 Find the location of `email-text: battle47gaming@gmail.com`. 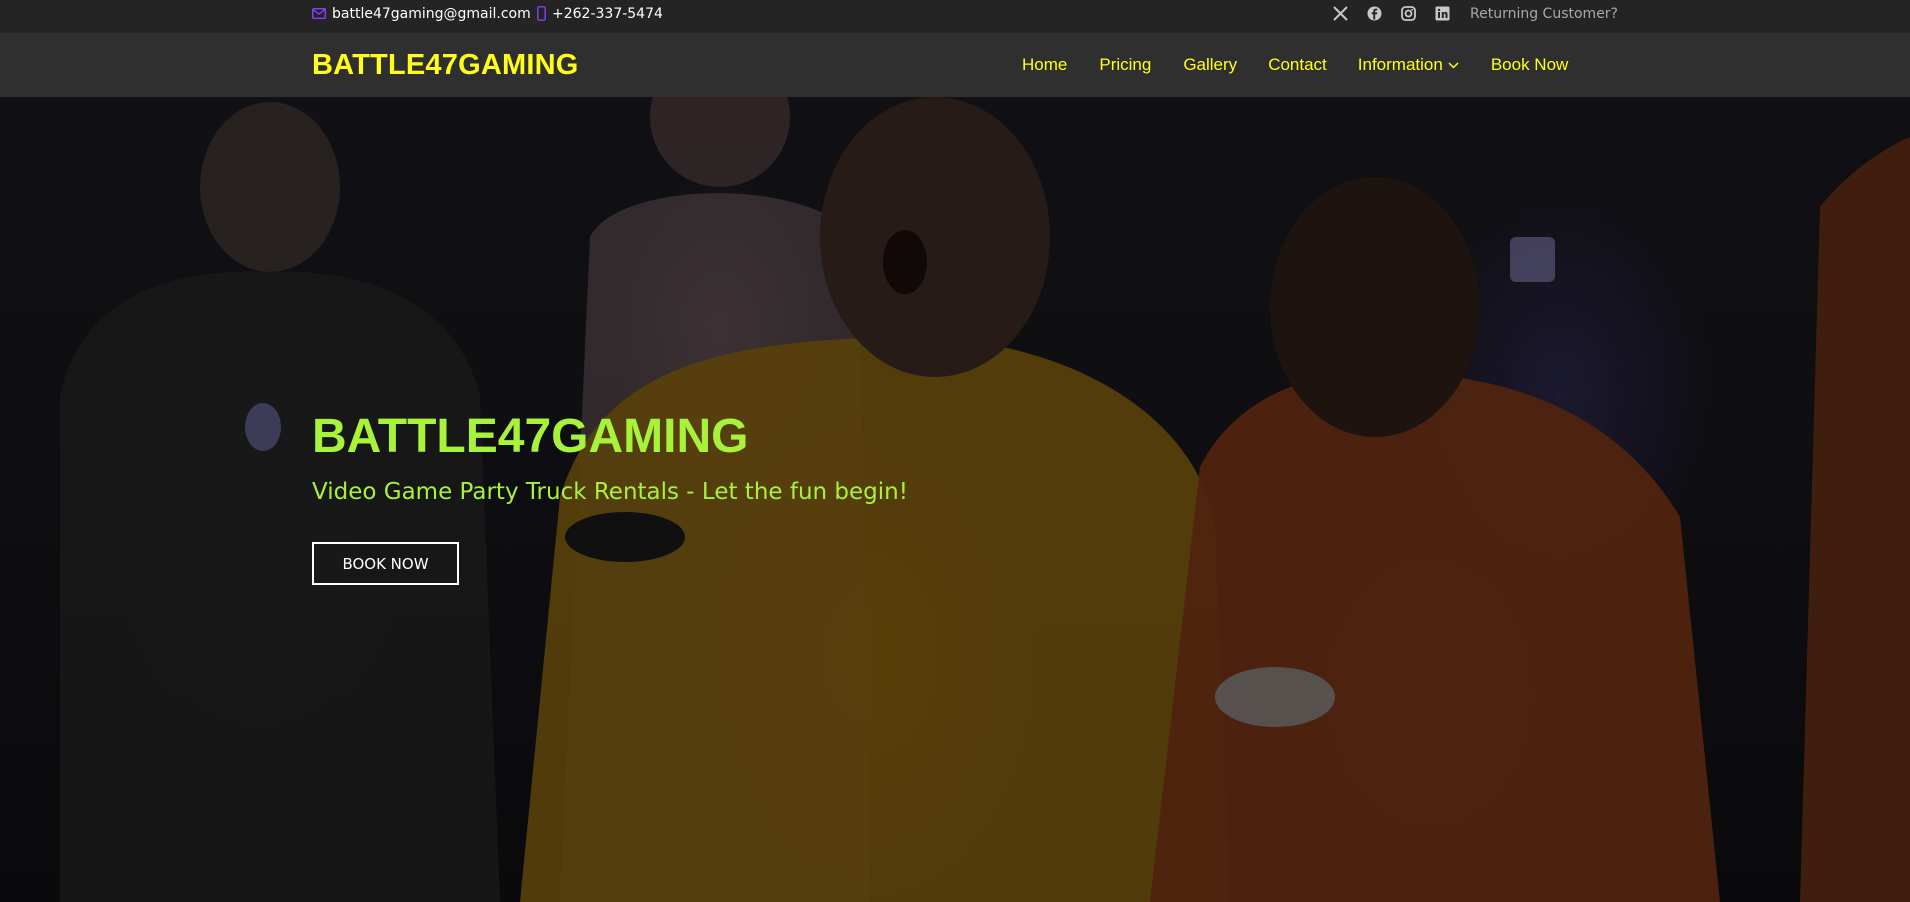

email-text: battle47gaming@gmail.com is located at coordinates (431, 14).